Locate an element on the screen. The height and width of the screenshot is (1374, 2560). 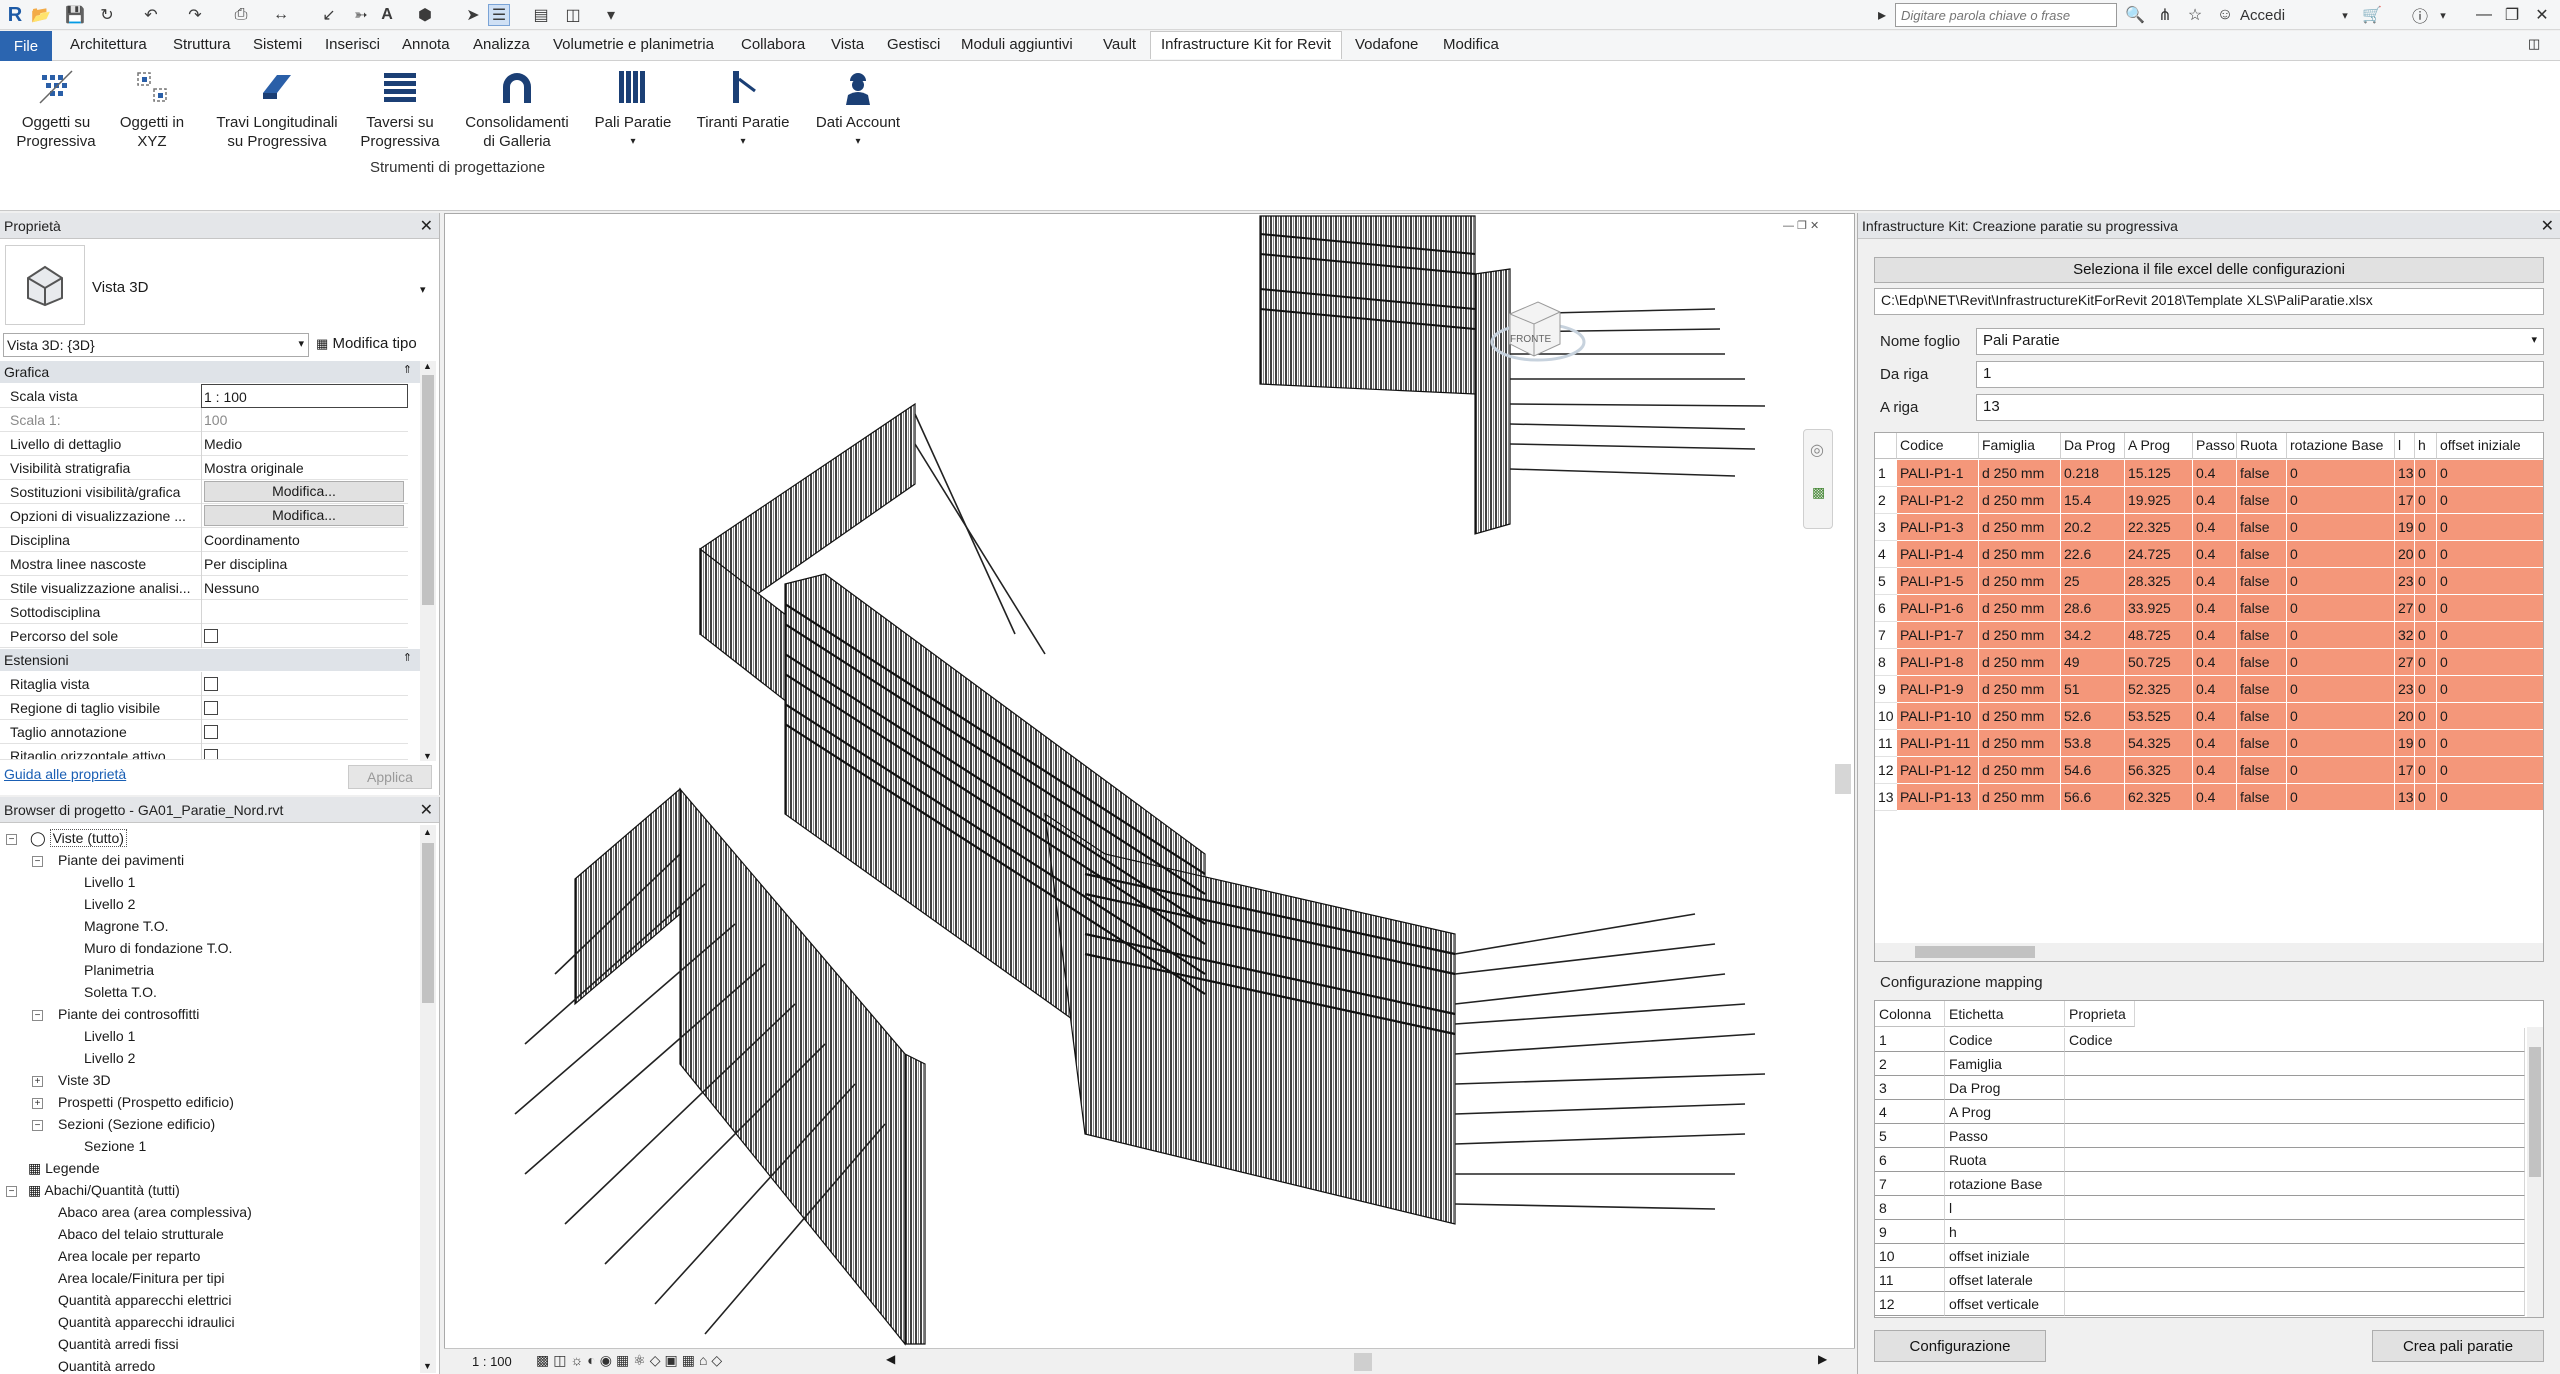
grid-cell: 22.6 is located at coordinates (2093, 554).